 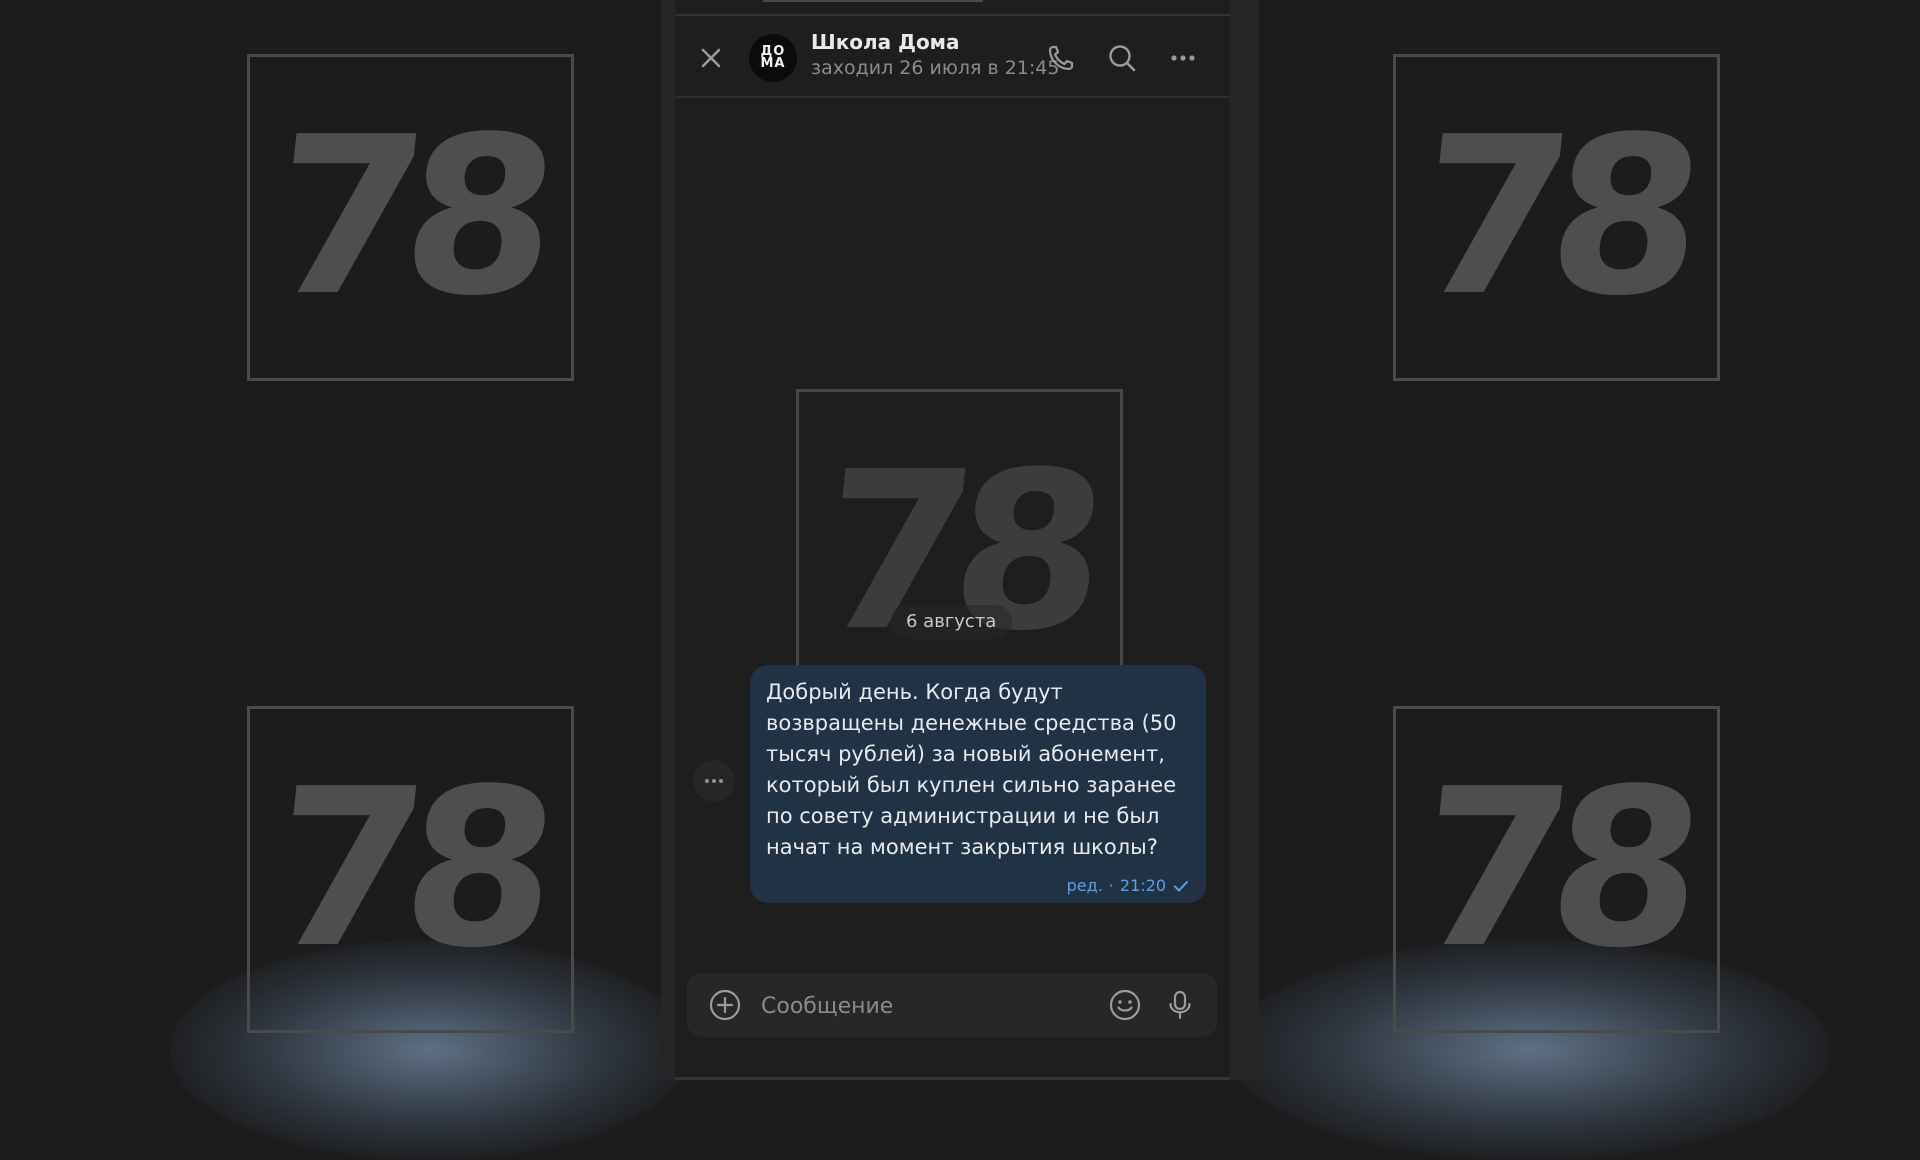 I want to click on chat-title: Школа Дома, so click(x=885, y=42).